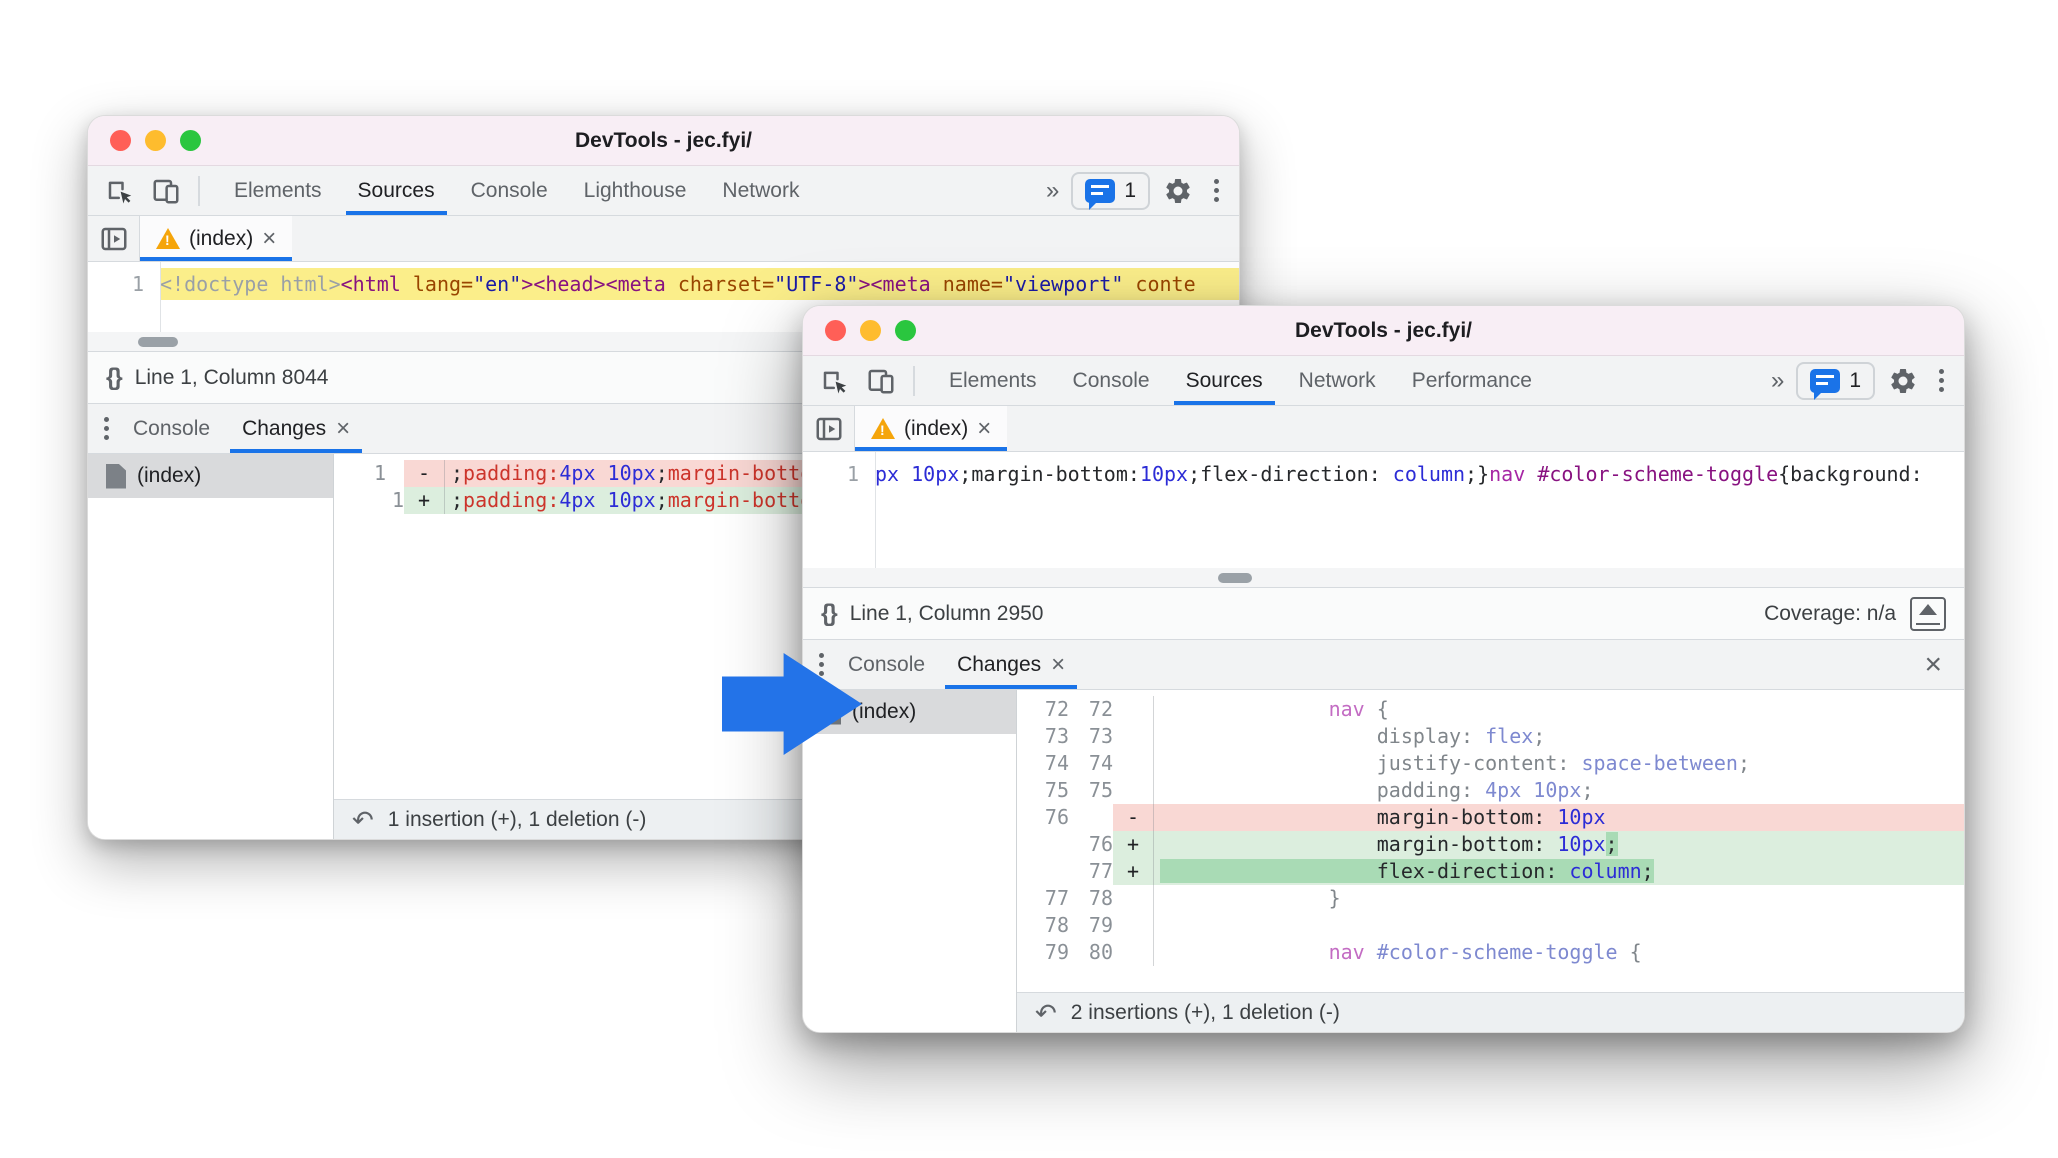  I want to click on old-line-number: 76, so click(1056, 817).